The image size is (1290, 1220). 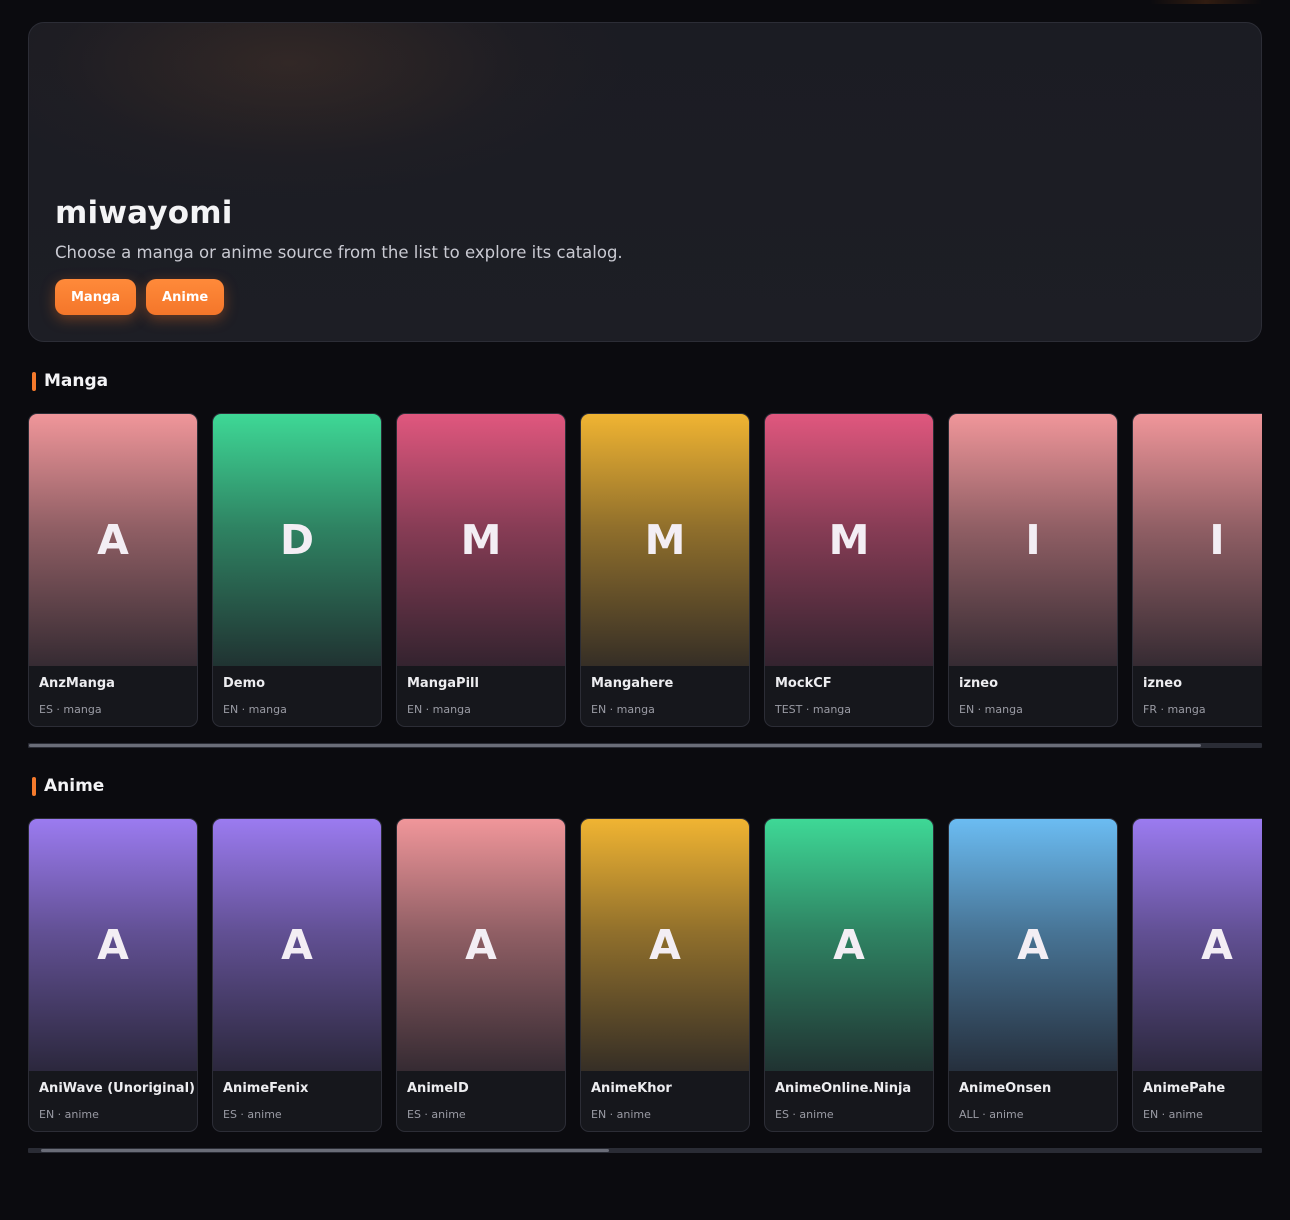 What do you see at coordinates (991, 1114) in the screenshot?
I see `source-meta: ALL · anime` at bounding box center [991, 1114].